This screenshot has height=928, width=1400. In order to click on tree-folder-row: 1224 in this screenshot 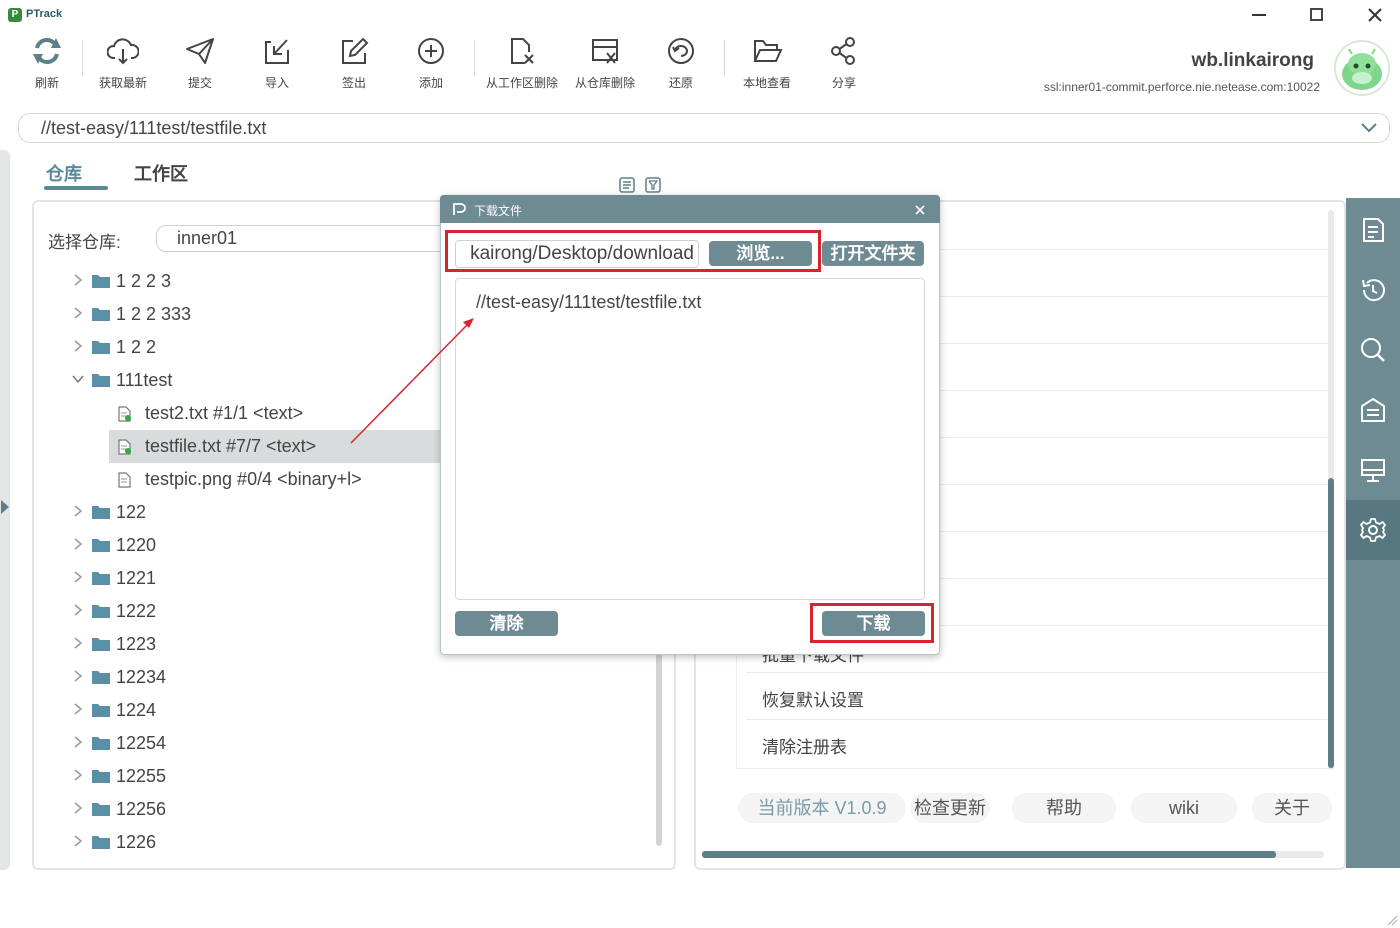, I will do `click(237, 710)`.